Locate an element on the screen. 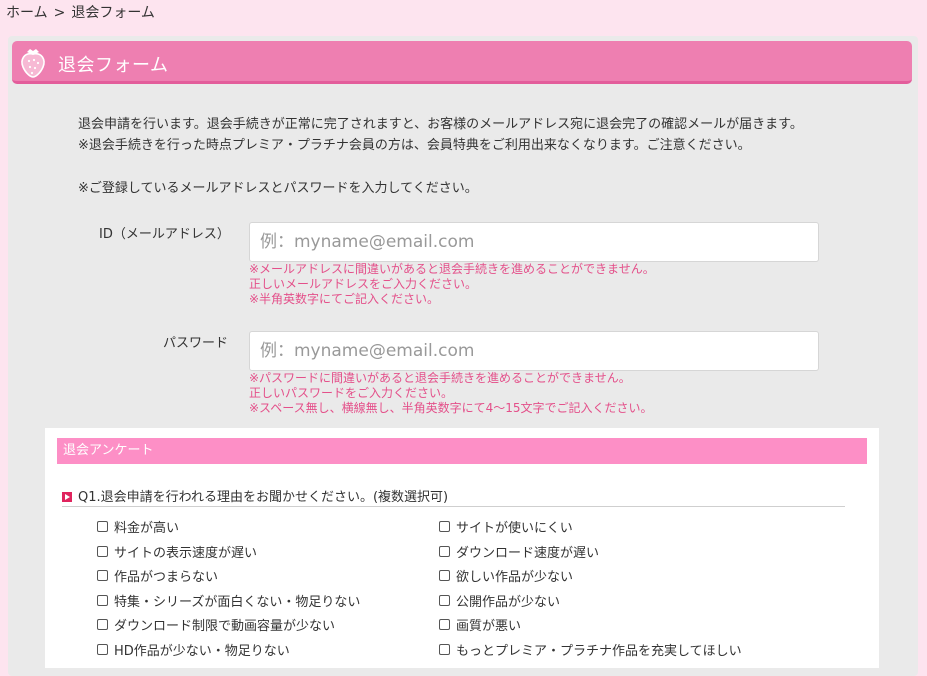 Image resolution: width=927 pixels, height=676 pixels. question-marker-icon is located at coordinates (67, 496).